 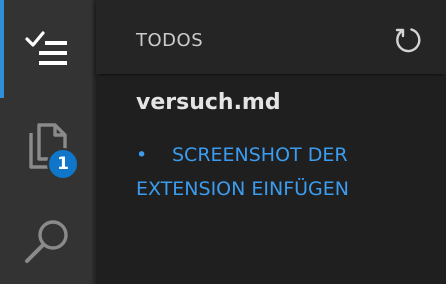 I want to click on file-name: versuch.md, so click(x=208, y=102).